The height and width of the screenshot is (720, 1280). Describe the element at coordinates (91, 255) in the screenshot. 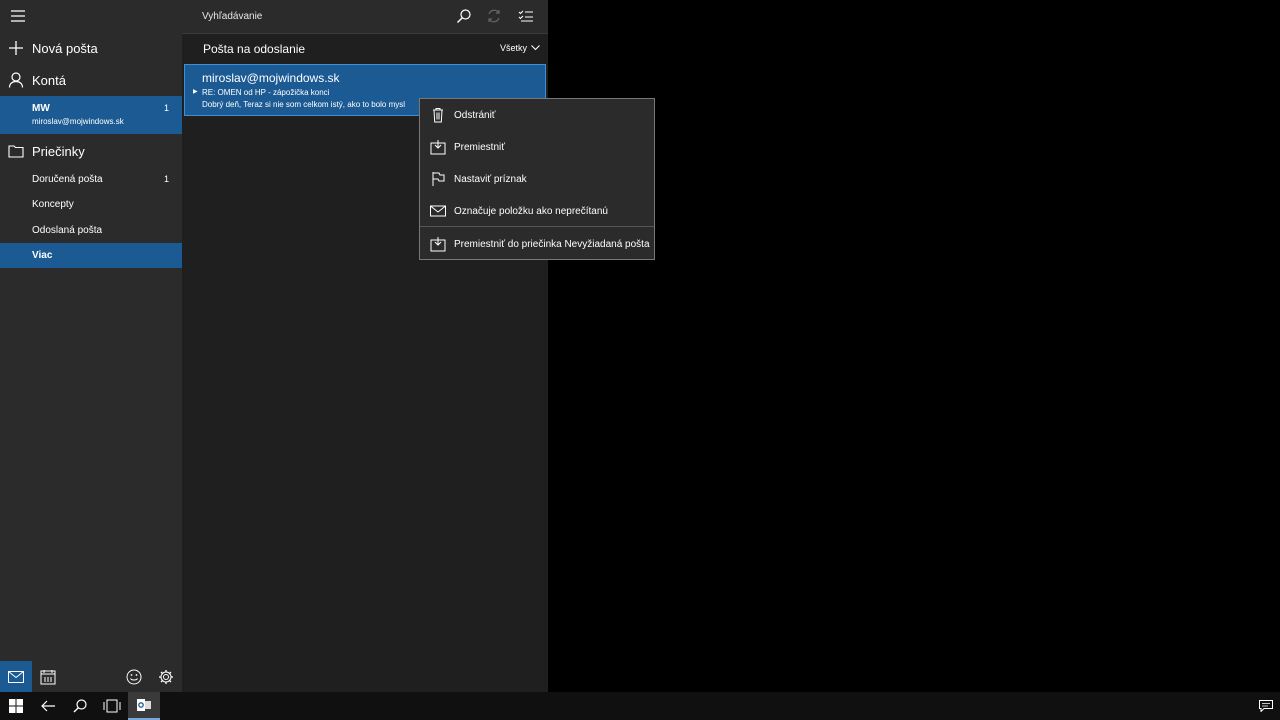

I see `folder-item-more: Viac` at that location.